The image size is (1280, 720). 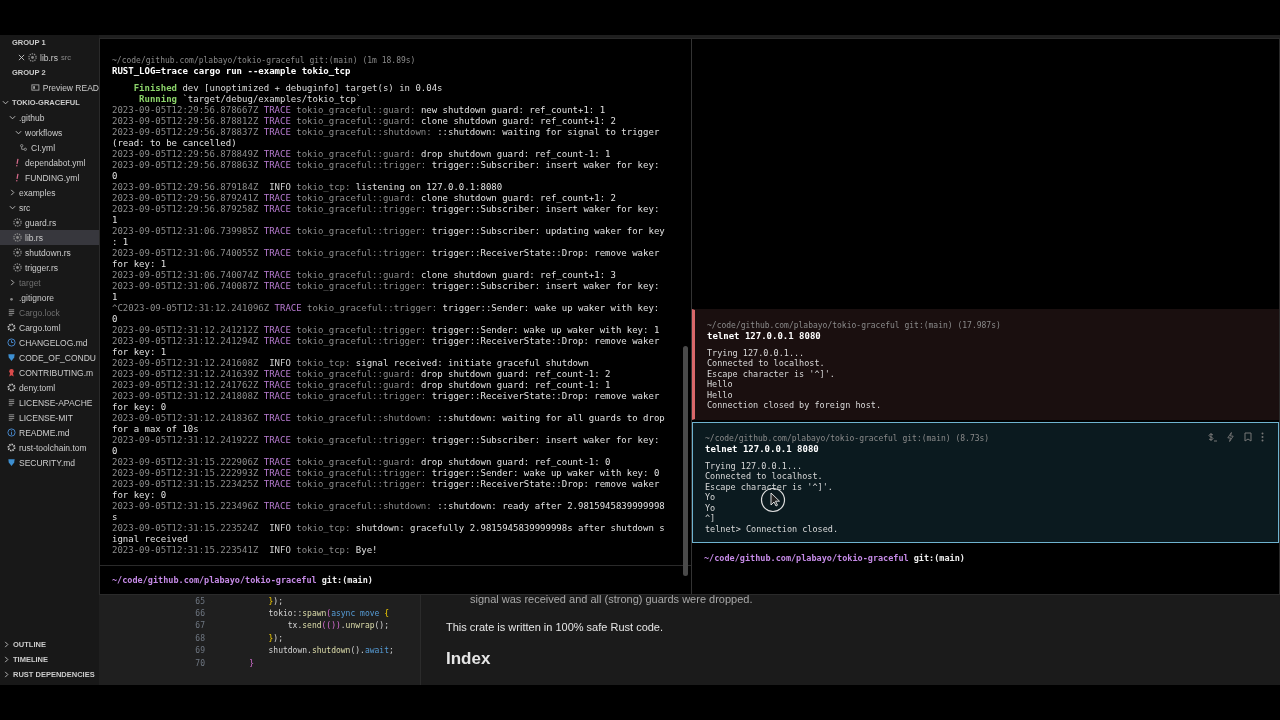 I want to click on file-item: CHANGELOG.md, so click(x=49, y=342).